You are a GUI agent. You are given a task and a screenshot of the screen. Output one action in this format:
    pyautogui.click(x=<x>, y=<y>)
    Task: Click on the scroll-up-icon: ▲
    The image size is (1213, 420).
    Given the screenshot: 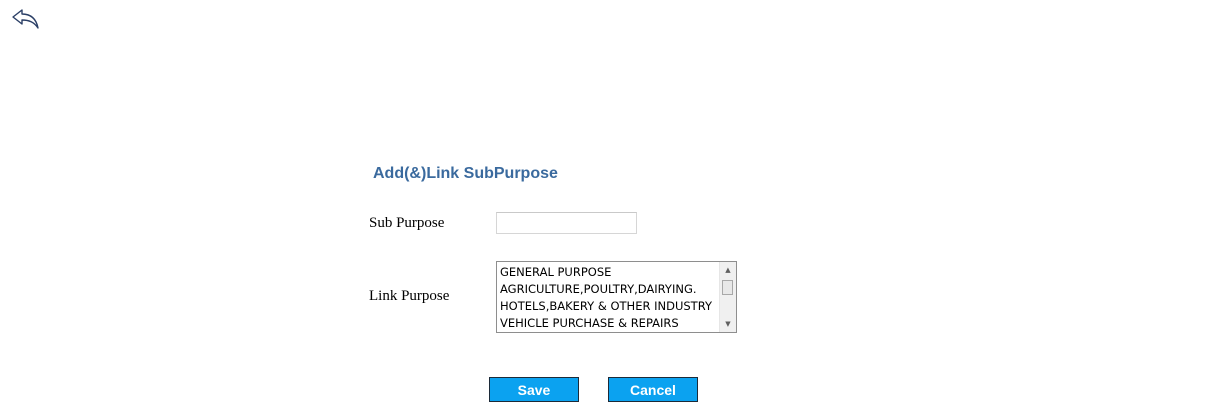 What is the action you would take?
    pyautogui.click(x=728, y=270)
    